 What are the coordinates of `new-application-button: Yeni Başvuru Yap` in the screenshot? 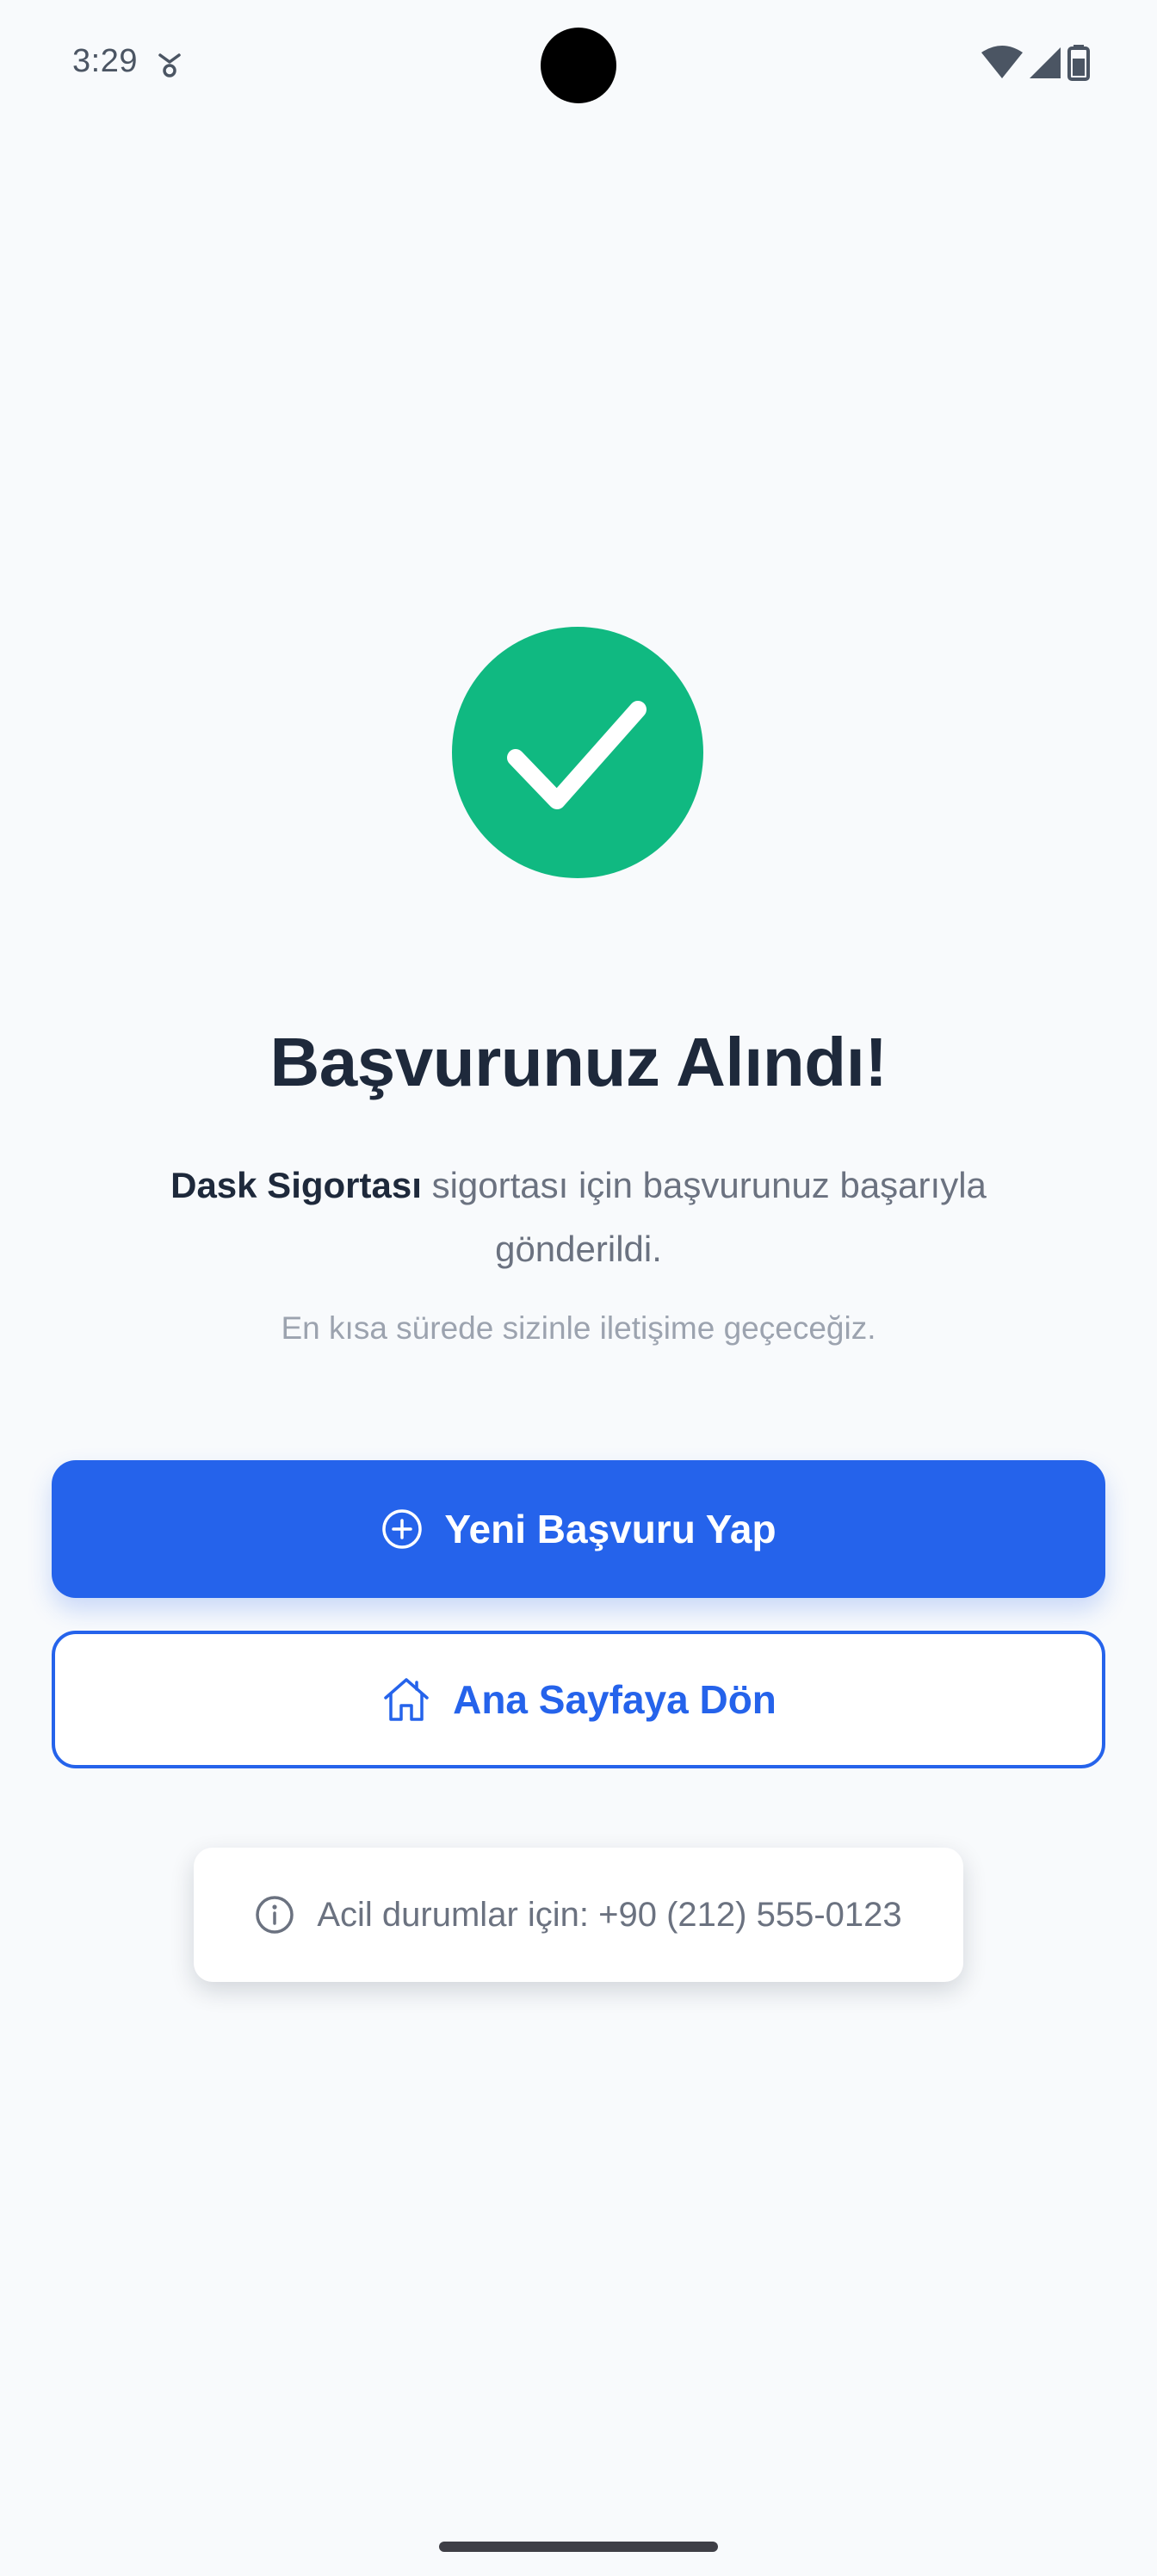 It's located at (579, 1529).